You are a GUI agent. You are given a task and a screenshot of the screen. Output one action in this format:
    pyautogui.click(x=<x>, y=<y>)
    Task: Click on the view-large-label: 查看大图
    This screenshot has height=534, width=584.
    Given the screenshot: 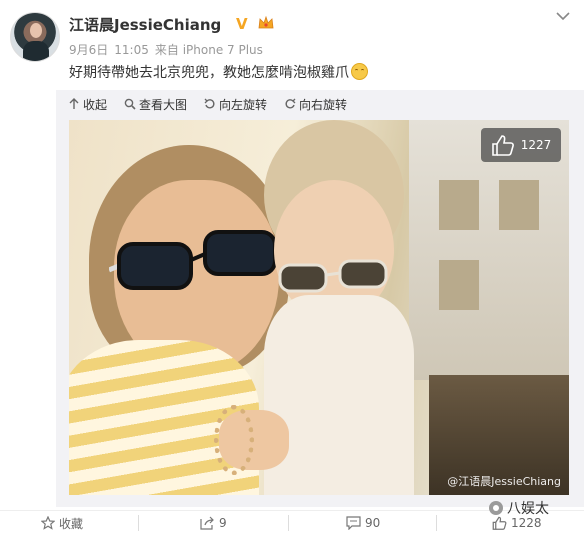 What is the action you would take?
    pyautogui.click(x=163, y=104)
    